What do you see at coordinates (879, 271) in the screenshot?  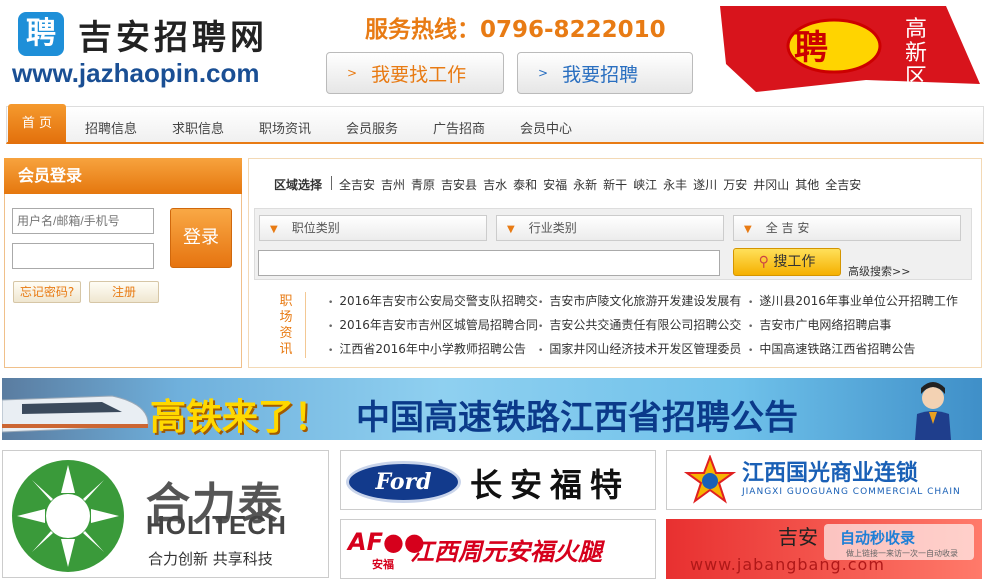 I see `advanced-search-link: 高级搜索>>` at bounding box center [879, 271].